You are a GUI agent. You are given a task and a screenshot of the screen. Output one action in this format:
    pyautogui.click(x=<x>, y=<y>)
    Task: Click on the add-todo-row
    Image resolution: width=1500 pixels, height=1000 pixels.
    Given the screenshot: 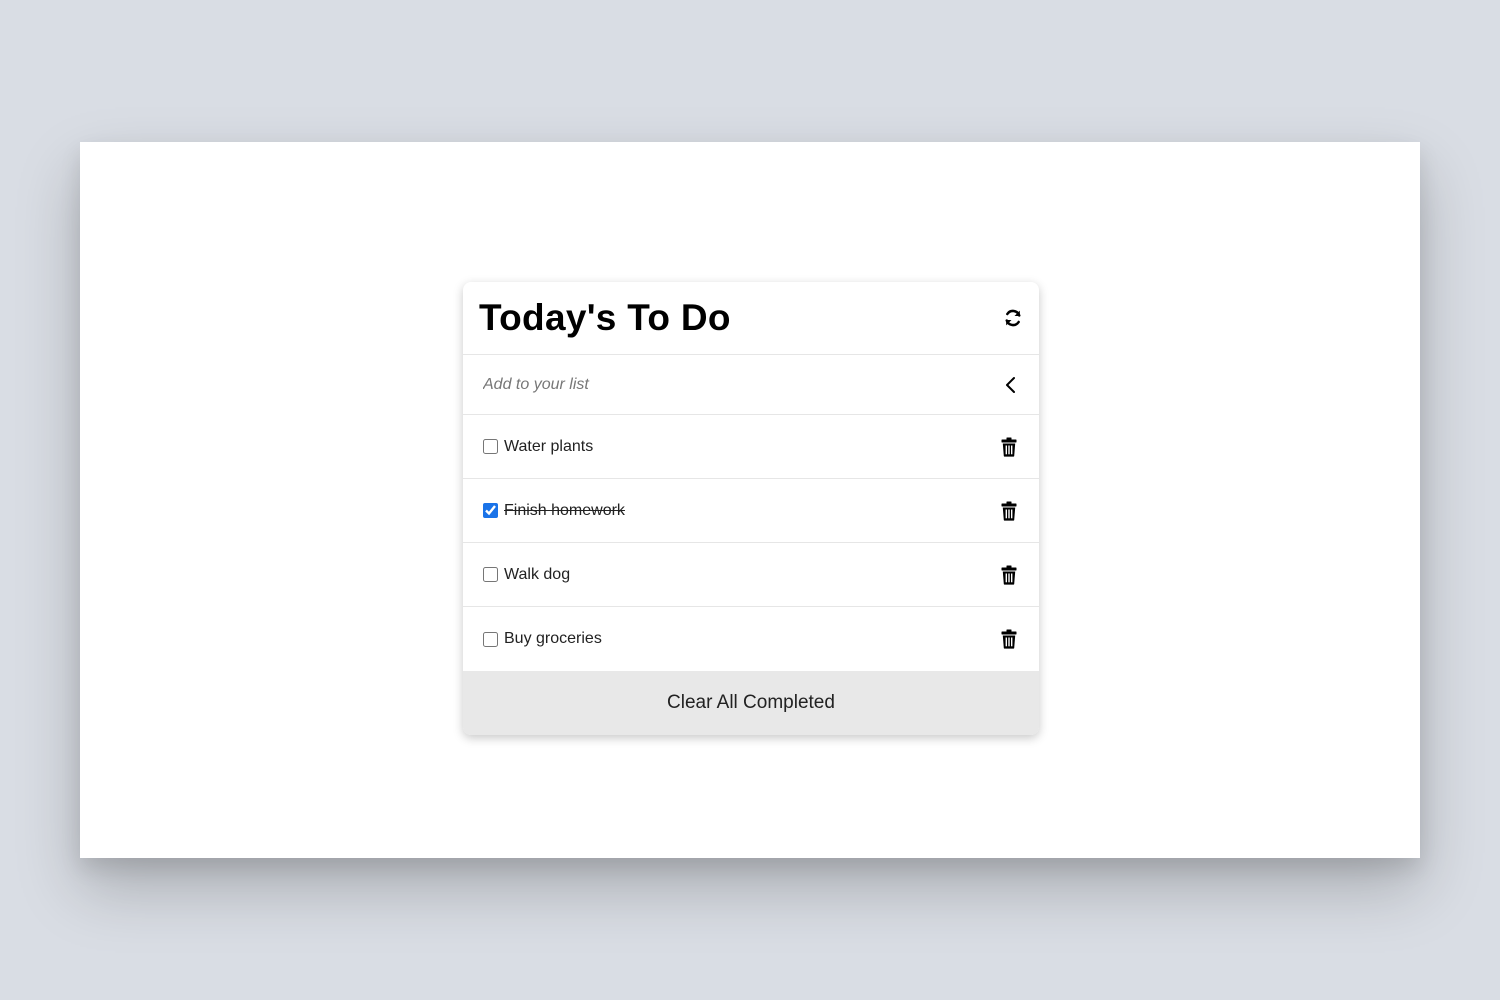 What is the action you would take?
    pyautogui.click(x=751, y=385)
    